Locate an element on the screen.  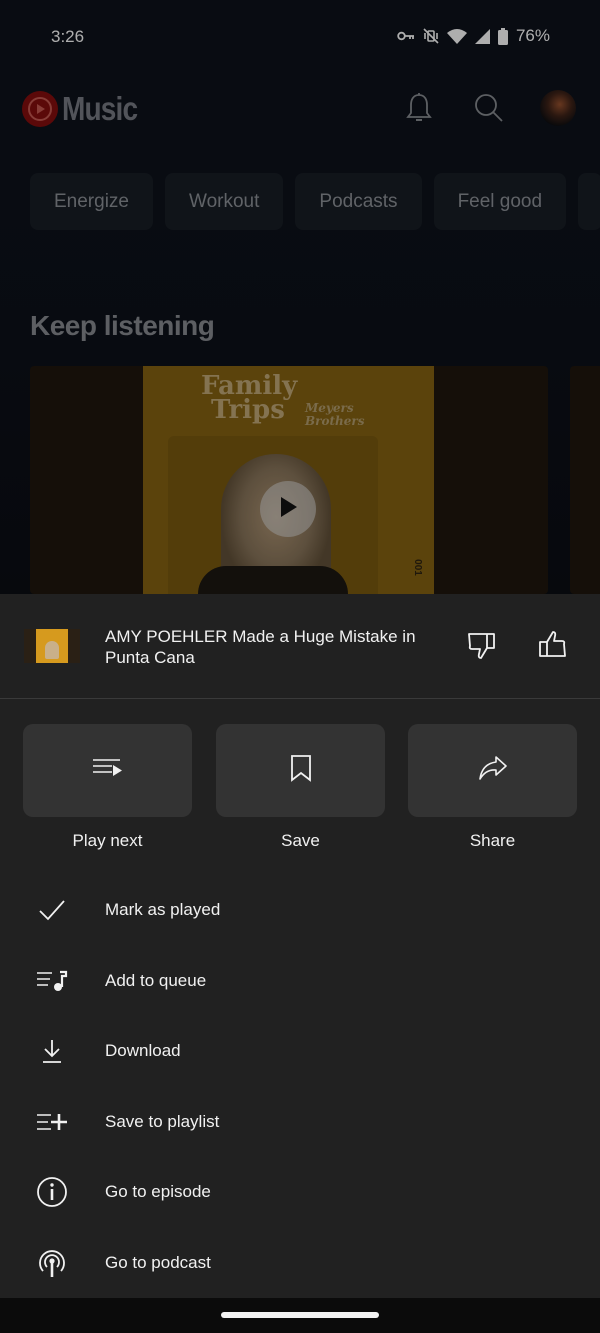
save-button: Save is located at coordinates (300, 787).